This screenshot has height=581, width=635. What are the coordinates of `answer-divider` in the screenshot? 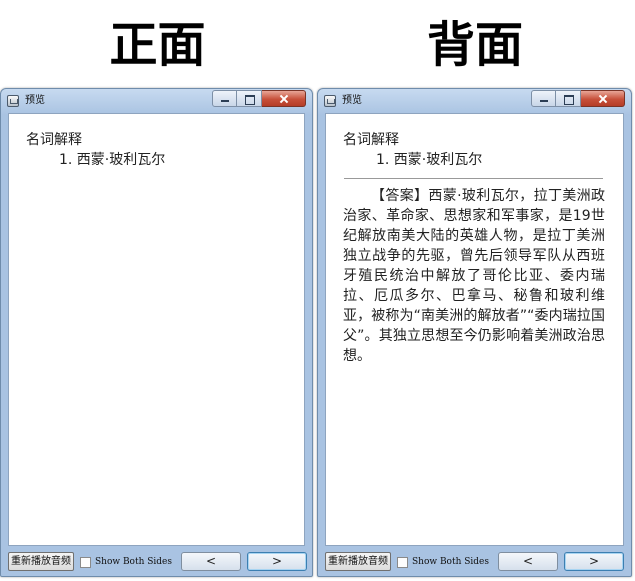 It's located at (473, 178).